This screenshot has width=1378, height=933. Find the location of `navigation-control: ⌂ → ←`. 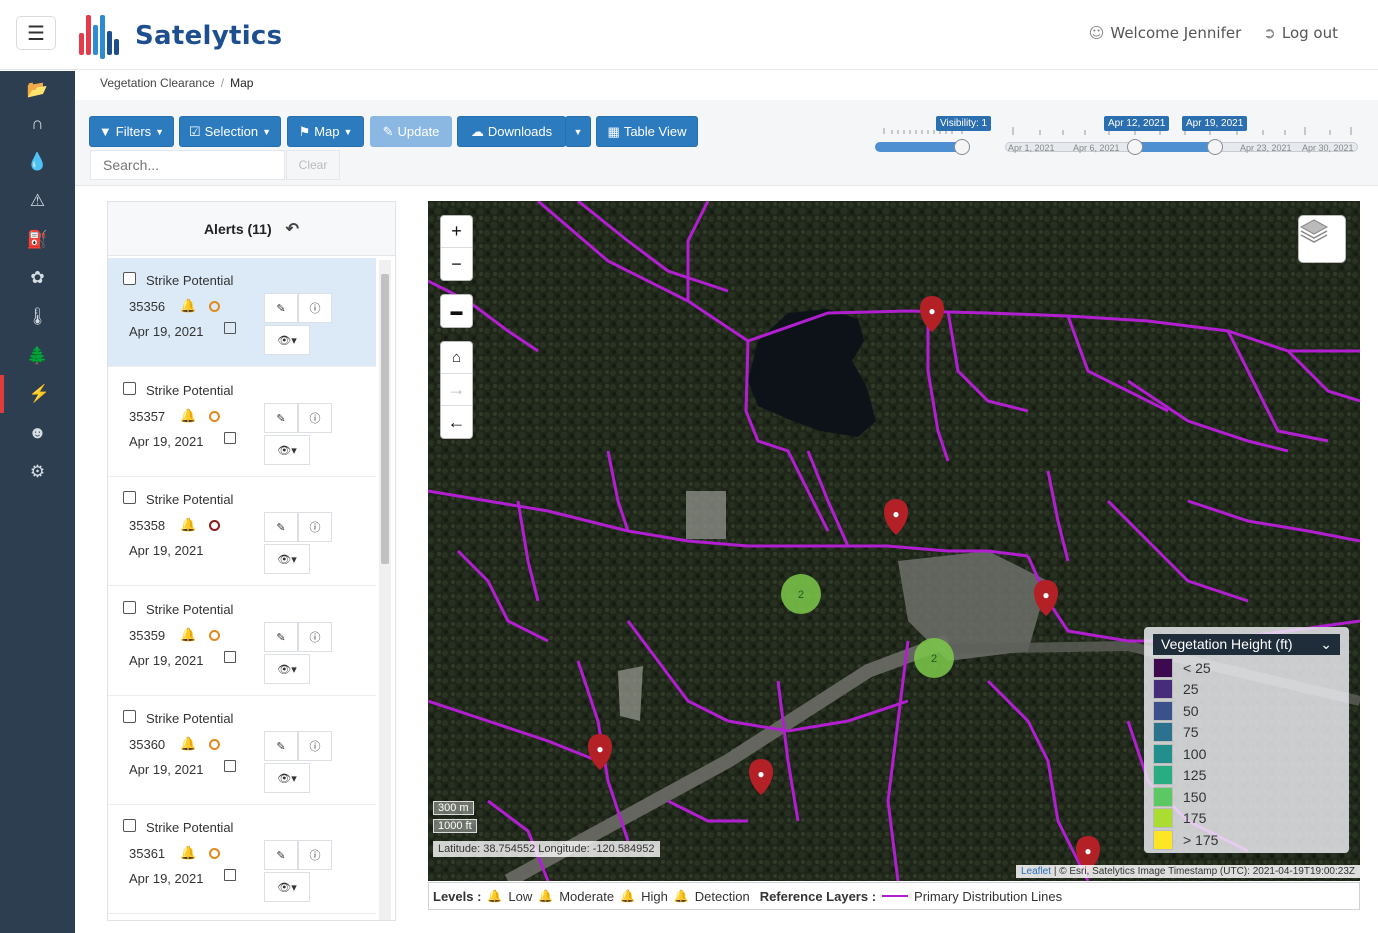

navigation-control: ⌂ → ← is located at coordinates (456, 390).